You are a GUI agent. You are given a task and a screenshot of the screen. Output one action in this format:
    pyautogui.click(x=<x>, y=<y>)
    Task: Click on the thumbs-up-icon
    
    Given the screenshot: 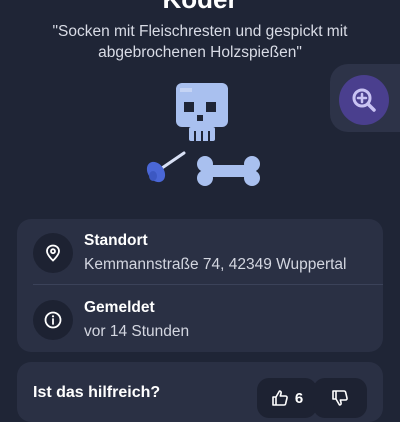 What is the action you would take?
    pyautogui.click(x=280, y=398)
    